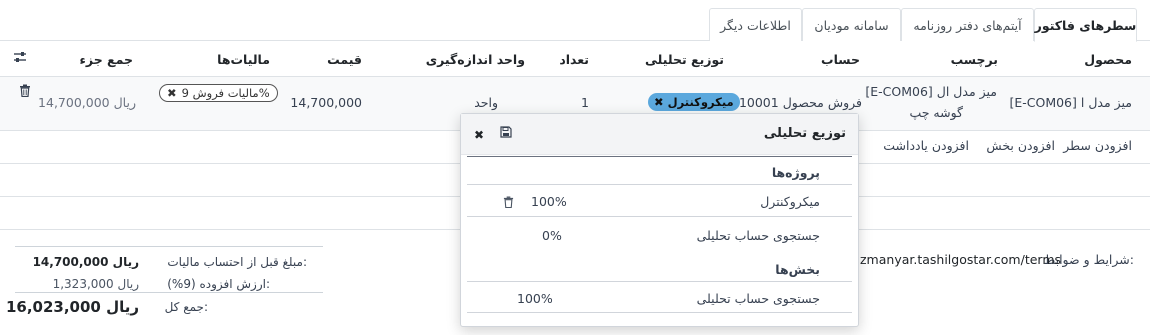 The width and height of the screenshot is (1150, 335). Describe the element at coordinates (85, 262) in the screenshot. I see `untaxed-value: 14,700,000 ریال` at that location.